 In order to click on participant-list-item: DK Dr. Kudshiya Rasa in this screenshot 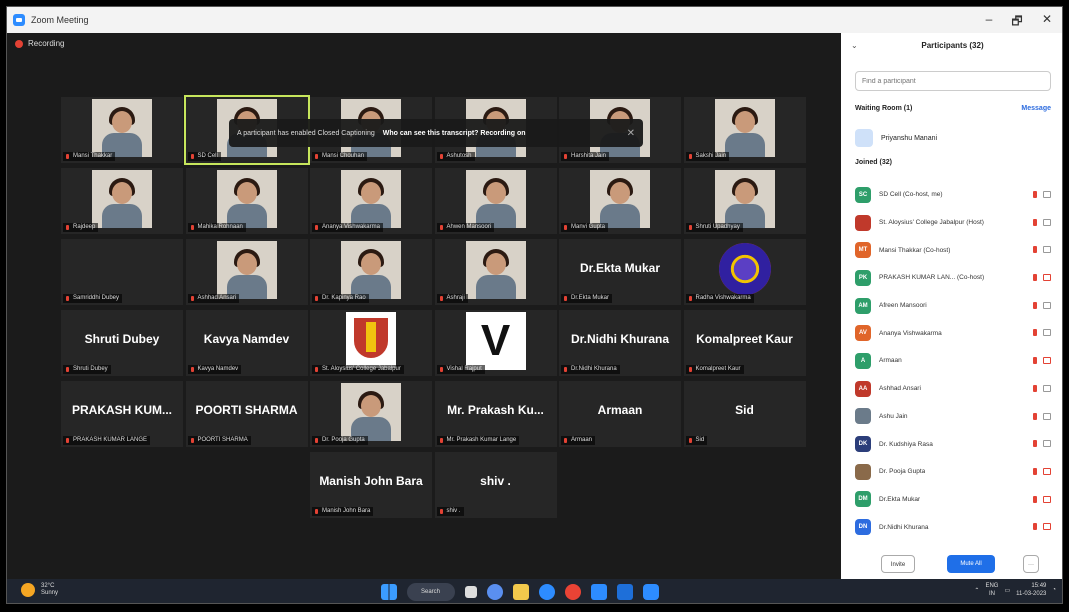, I will do `click(955, 444)`.